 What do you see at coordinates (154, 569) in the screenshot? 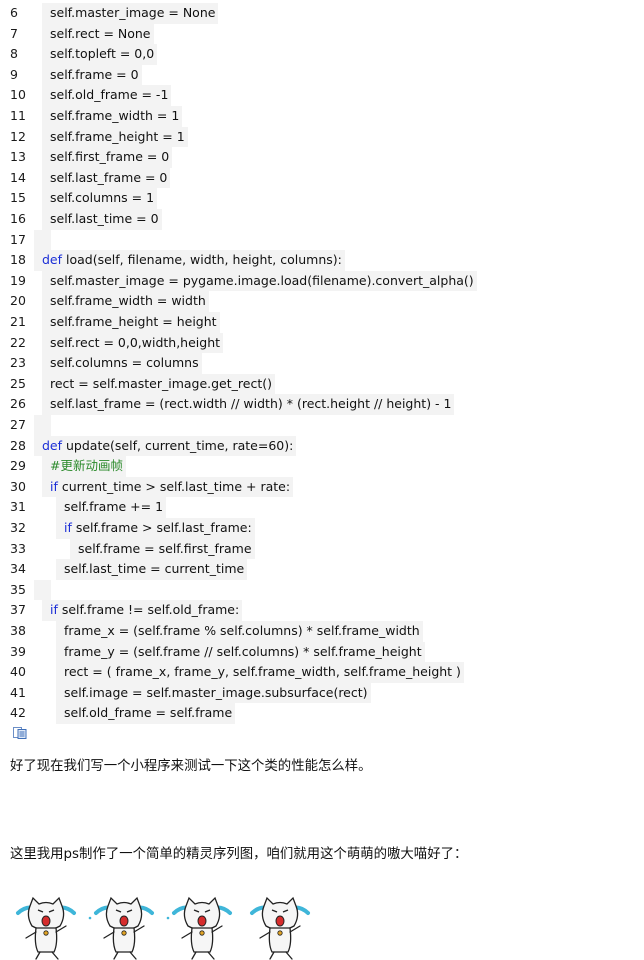
I see `code-token: self.last_time = current_time` at bounding box center [154, 569].